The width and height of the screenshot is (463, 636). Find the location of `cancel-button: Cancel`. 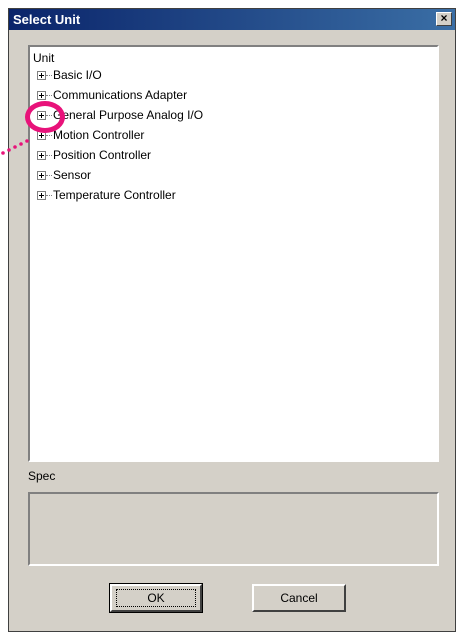

cancel-button: Cancel is located at coordinates (299, 598).